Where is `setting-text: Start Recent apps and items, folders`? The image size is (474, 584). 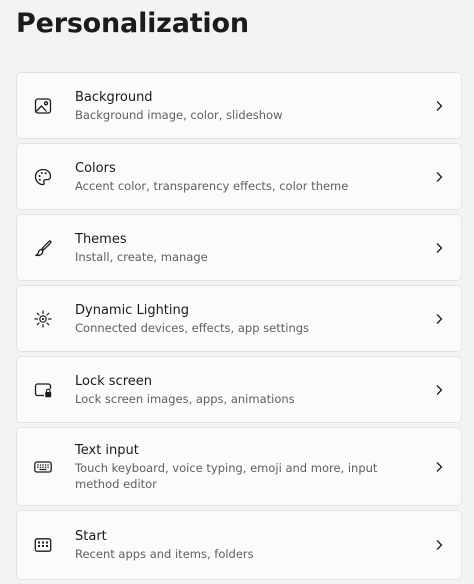
setting-text: Start Recent apps and items, folders is located at coordinates (254, 545).